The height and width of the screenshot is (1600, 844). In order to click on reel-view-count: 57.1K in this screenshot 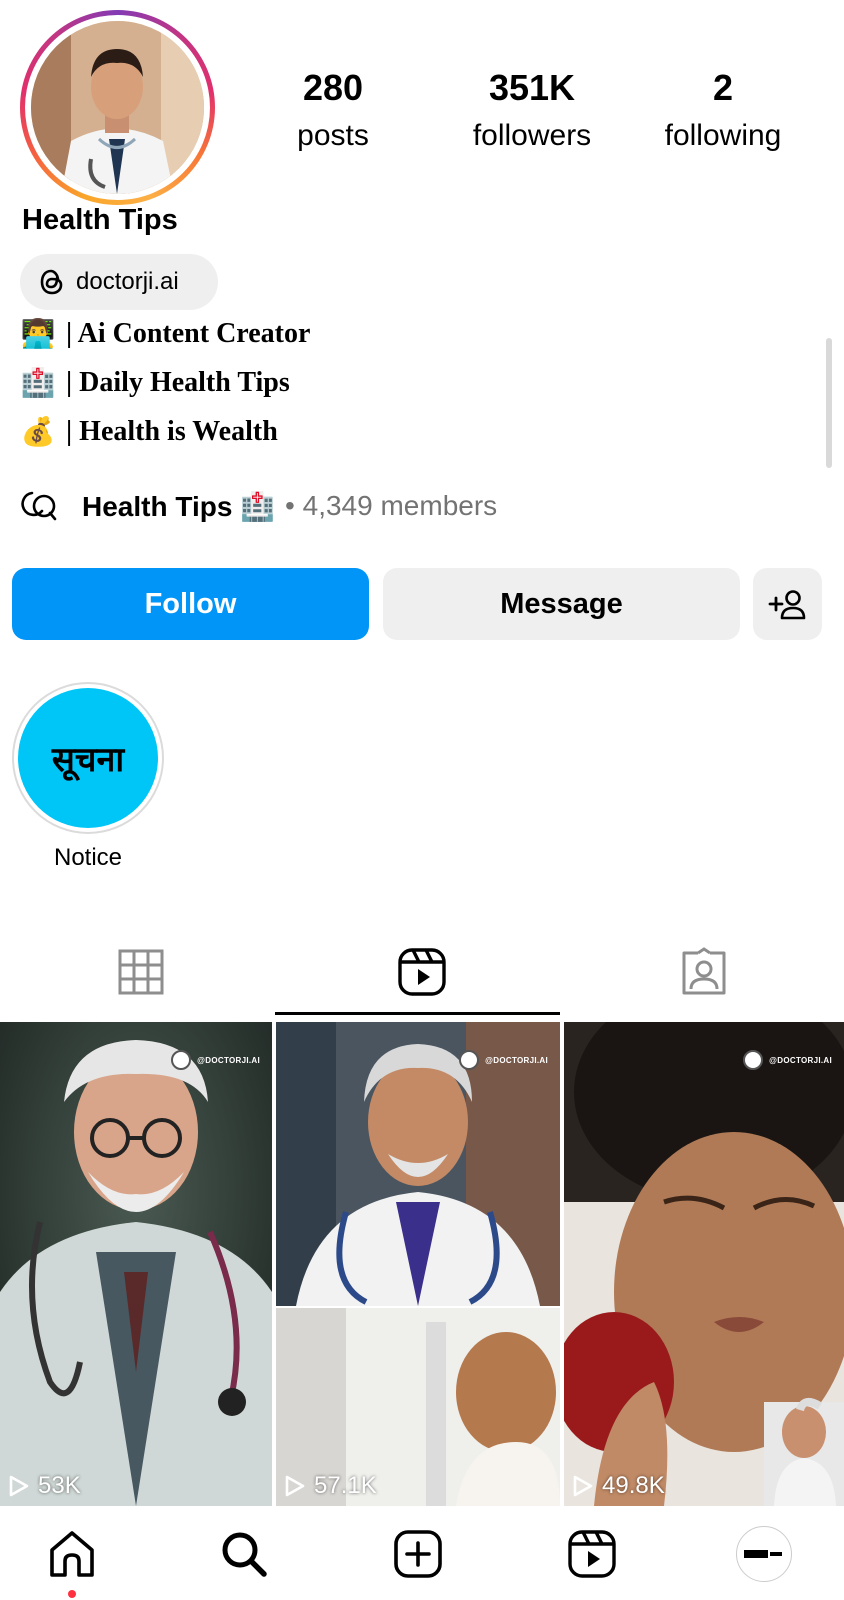, I will do `click(330, 1486)`.